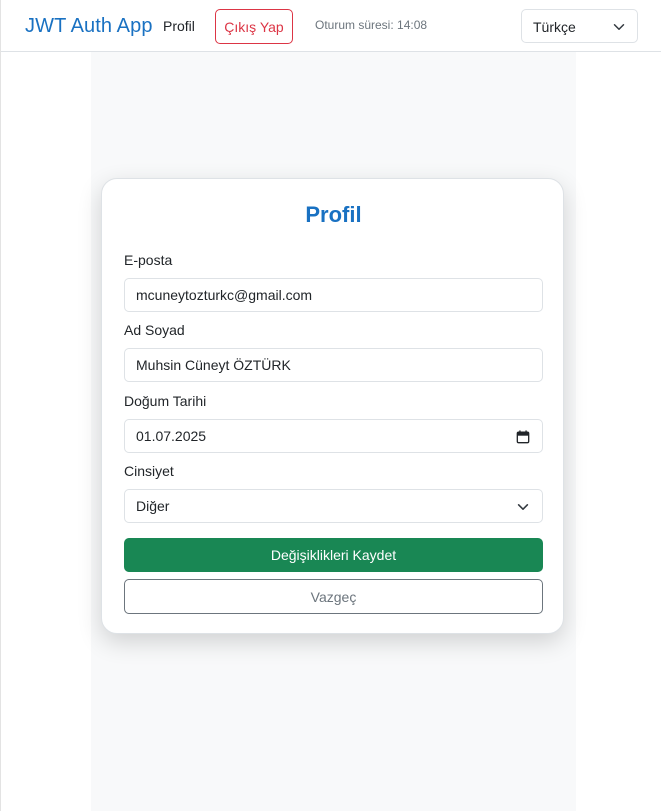 This screenshot has width=661, height=811. I want to click on fullname-label: Ad Soyad, so click(154, 330).